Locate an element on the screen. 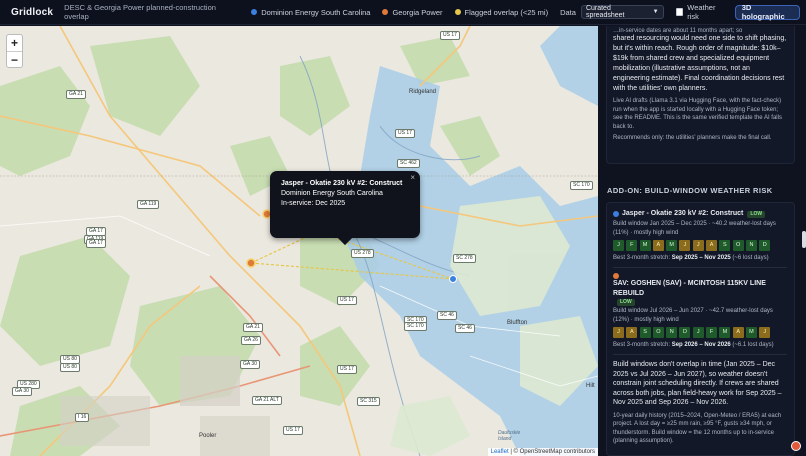 The height and width of the screenshot is (456, 806). divider is located at coordinates (700, 354).